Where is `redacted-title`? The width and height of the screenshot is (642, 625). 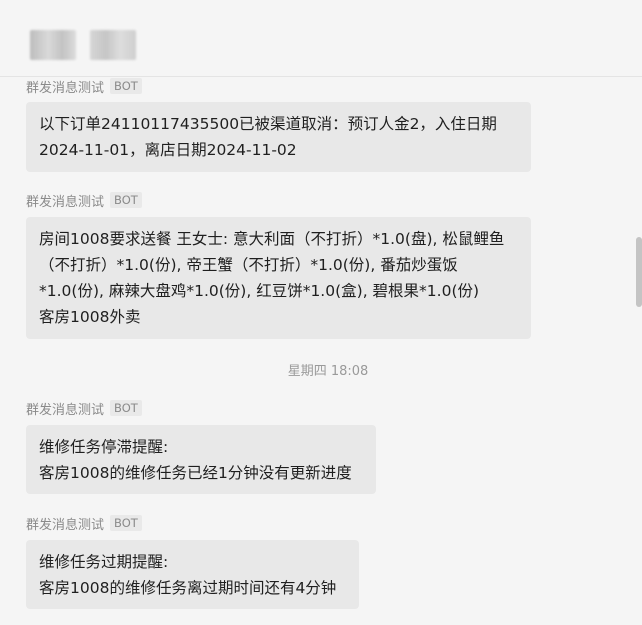
redacted-title is located at coordinates (113, 45).